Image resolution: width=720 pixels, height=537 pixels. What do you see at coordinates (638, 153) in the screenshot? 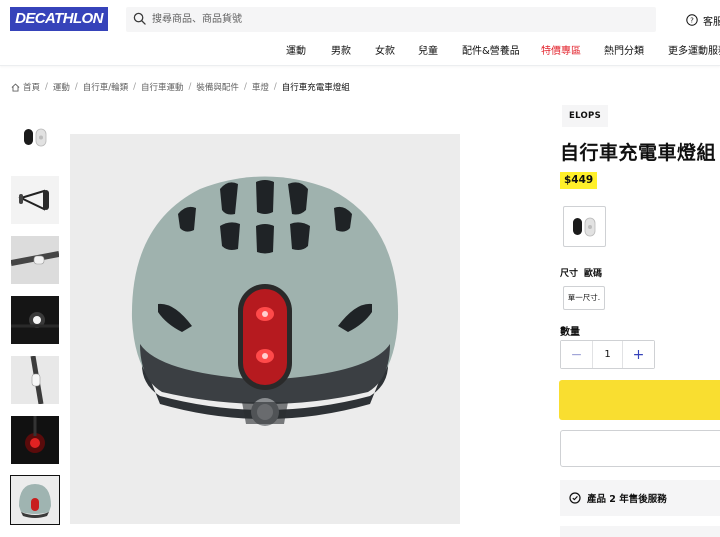
I see `product-title: 自行車充電車燈組` at bounding box center [638, 153].